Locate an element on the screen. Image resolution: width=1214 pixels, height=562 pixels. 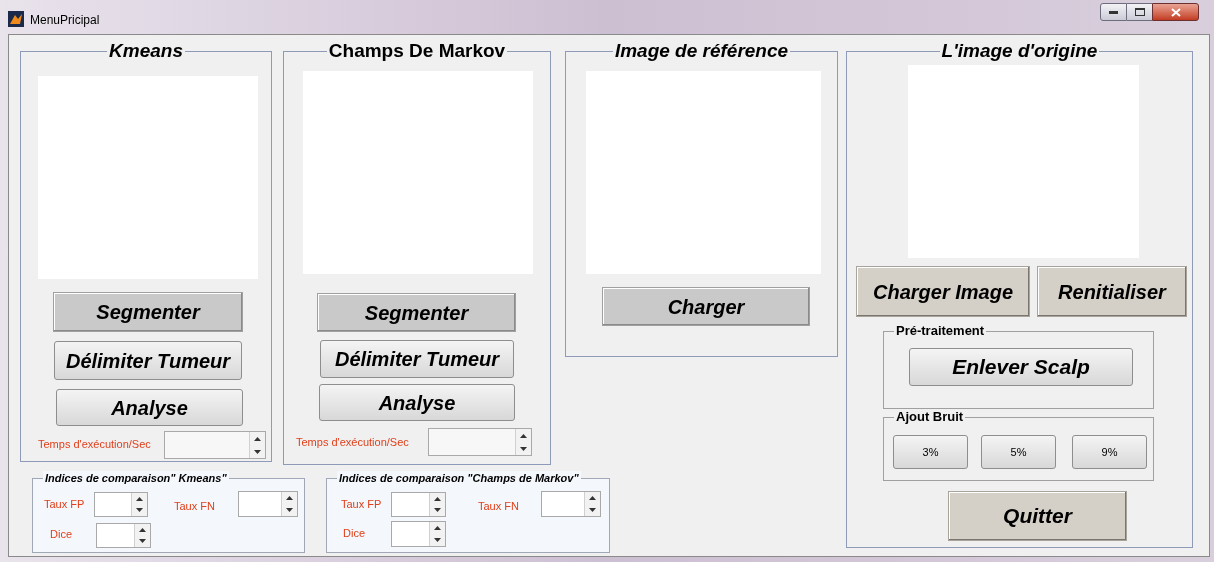
minimize-icon is located at coordinates (1113, 12).